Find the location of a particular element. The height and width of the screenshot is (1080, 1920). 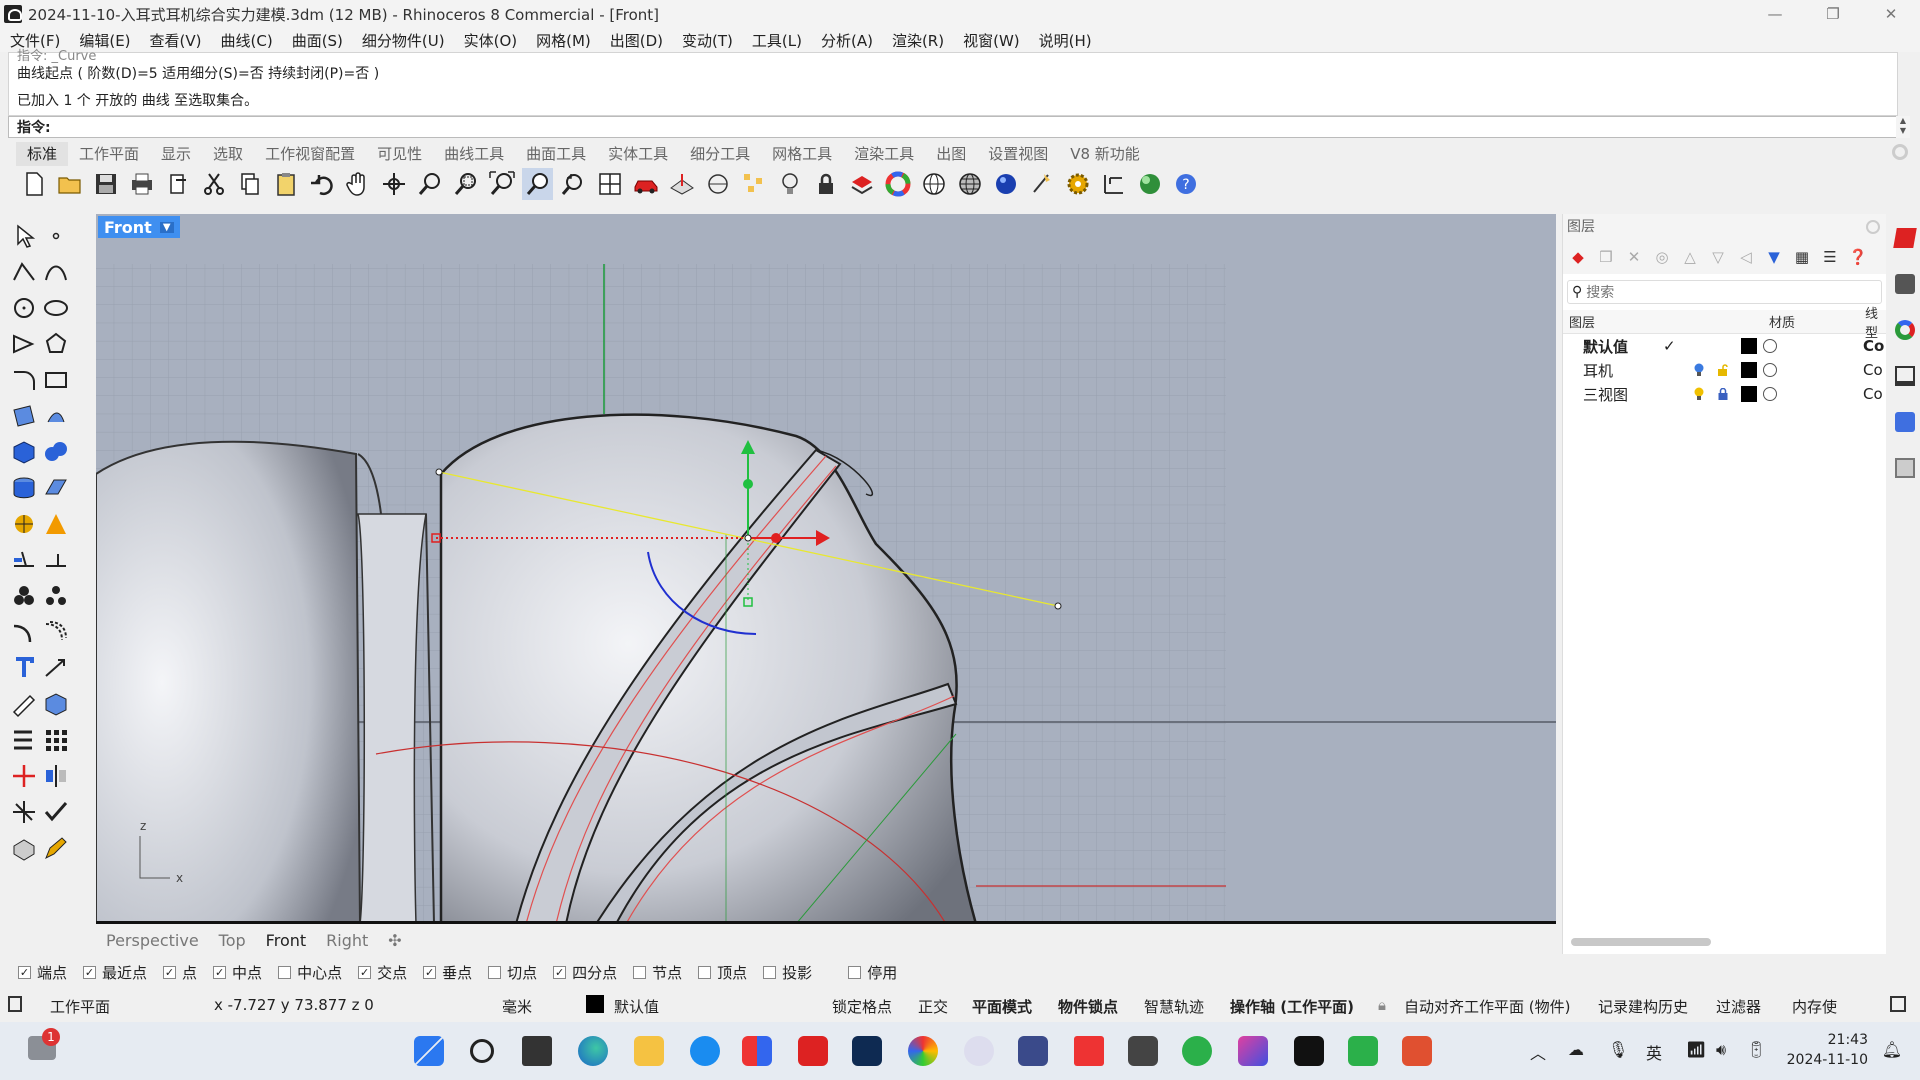

explode-icon is located at coordinates (56, 524).